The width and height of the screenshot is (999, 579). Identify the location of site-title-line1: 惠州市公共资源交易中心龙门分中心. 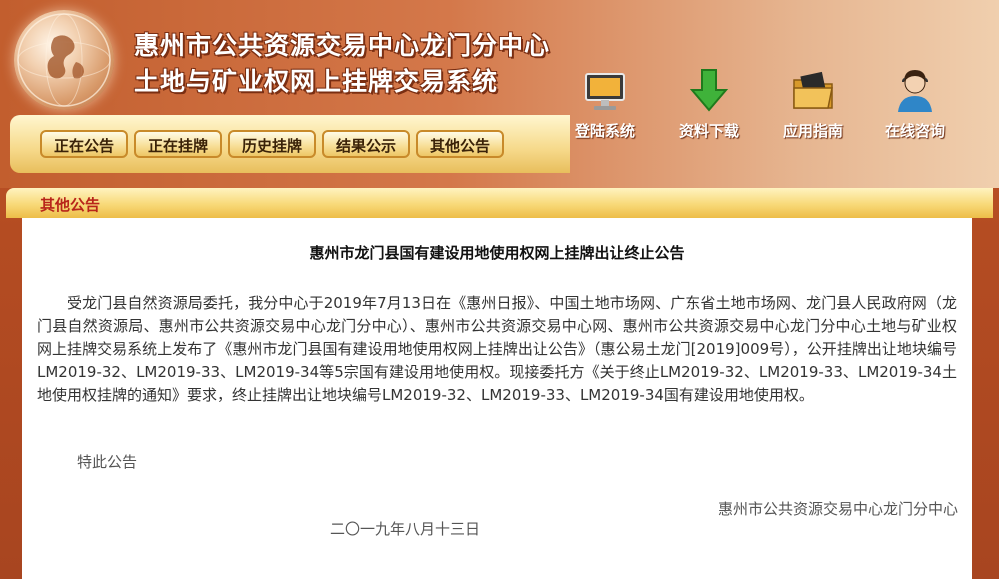
(342, 45).